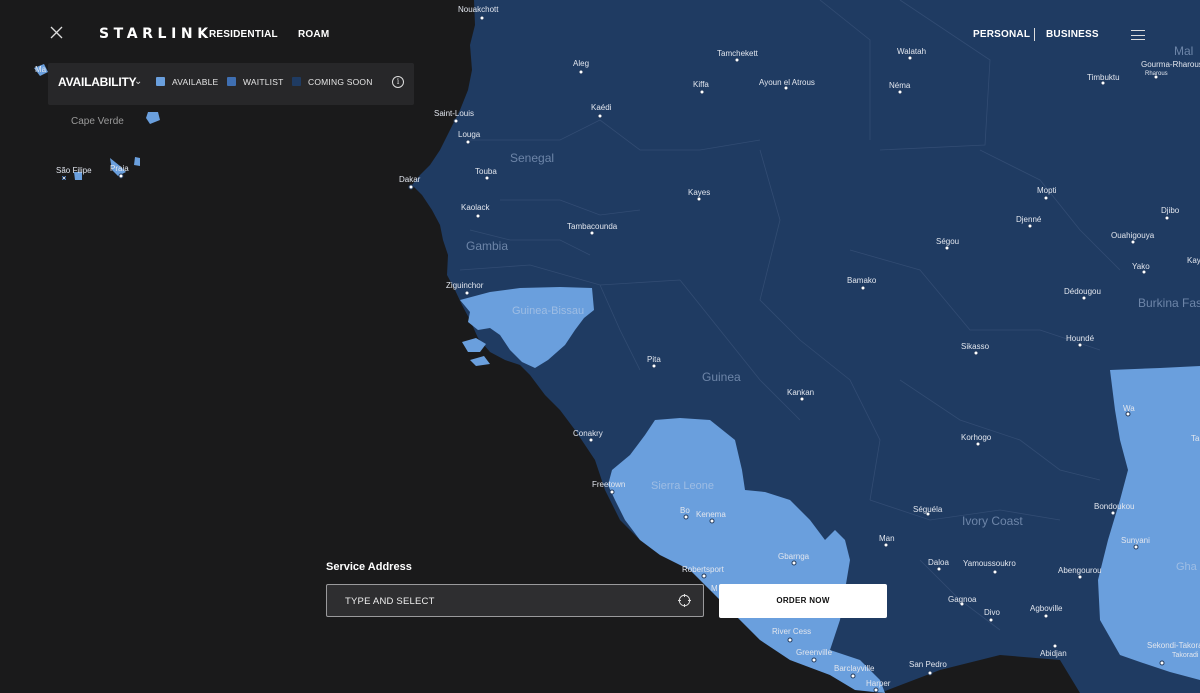 The height and width of the screenshot is (693, 1200). Describe the element at coordinates (938, 562) in the screenshot. I see `city-label: Daloa` at that location.